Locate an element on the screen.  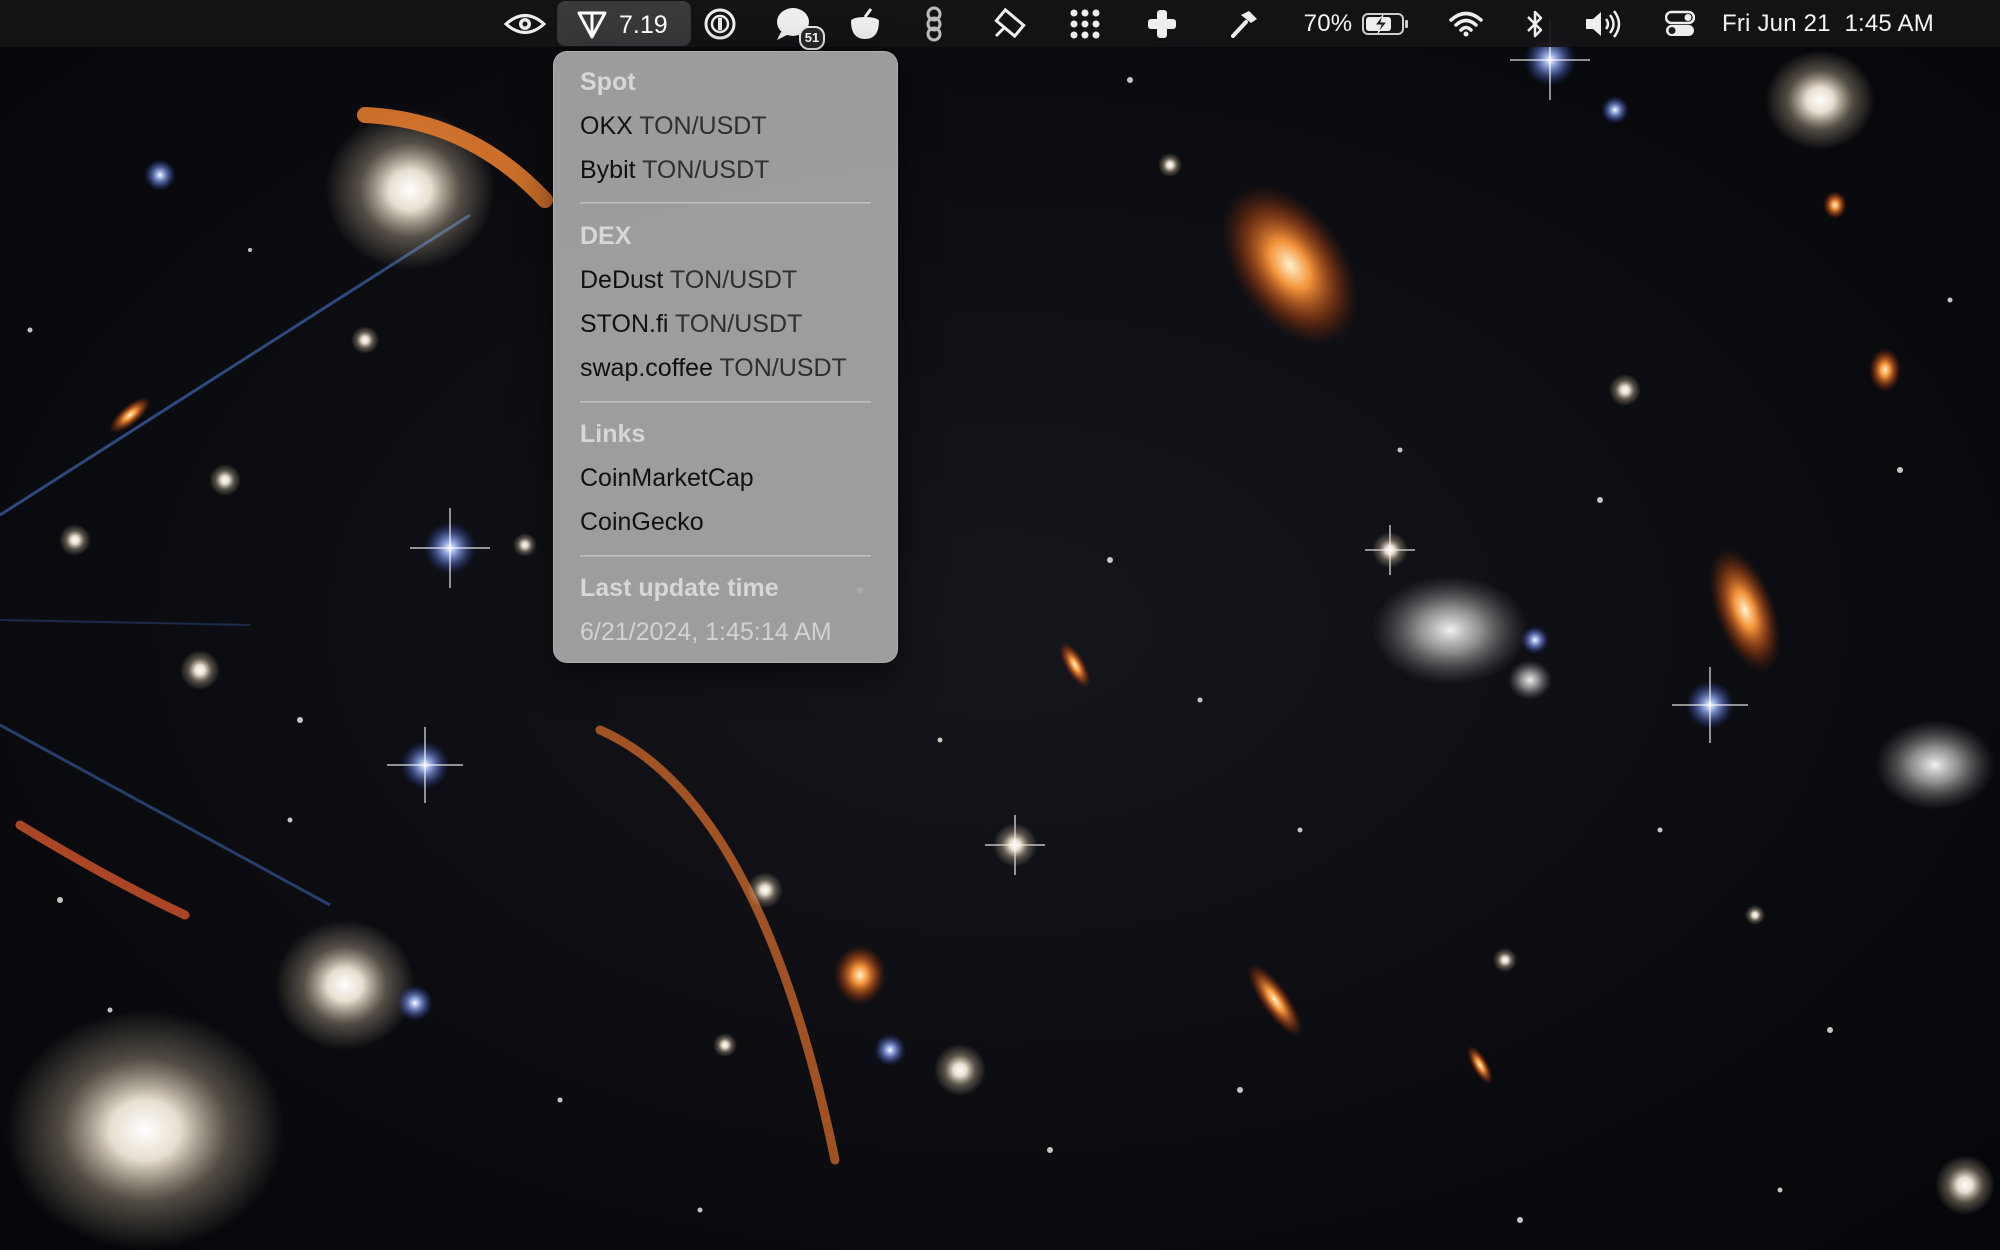
chat-notifications-icon: 51 is located at coordinates (798, 25).